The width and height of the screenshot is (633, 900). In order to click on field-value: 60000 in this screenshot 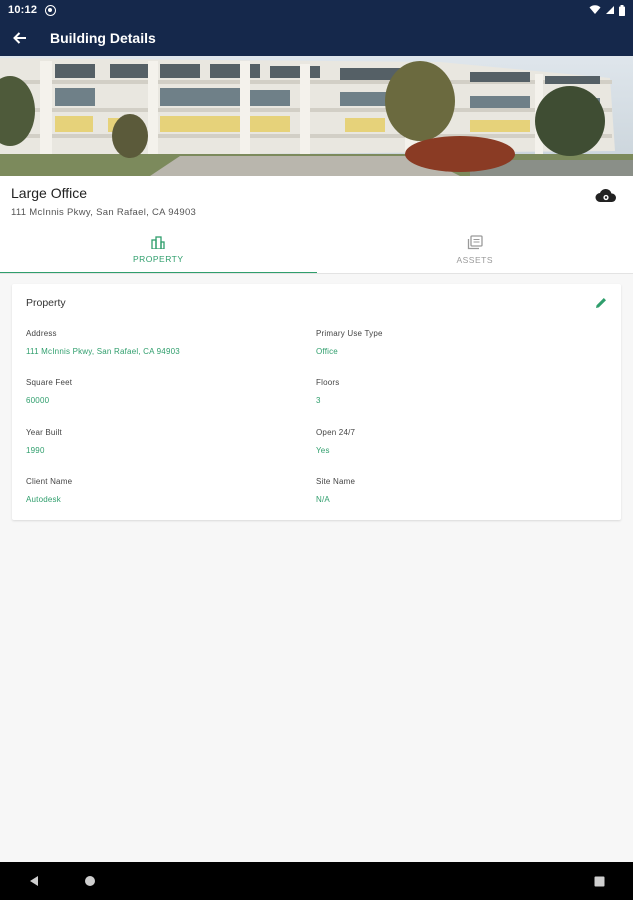, I will do `click(38, 400)`.